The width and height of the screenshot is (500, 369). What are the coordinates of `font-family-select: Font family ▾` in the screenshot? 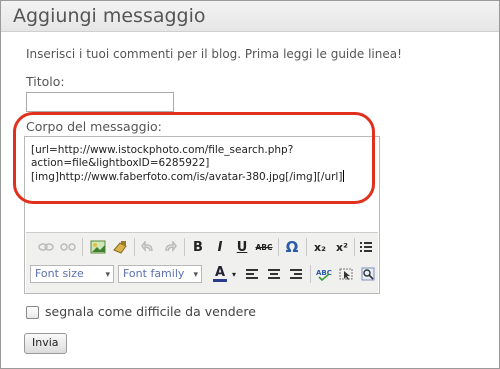 It's located at (160, 274).